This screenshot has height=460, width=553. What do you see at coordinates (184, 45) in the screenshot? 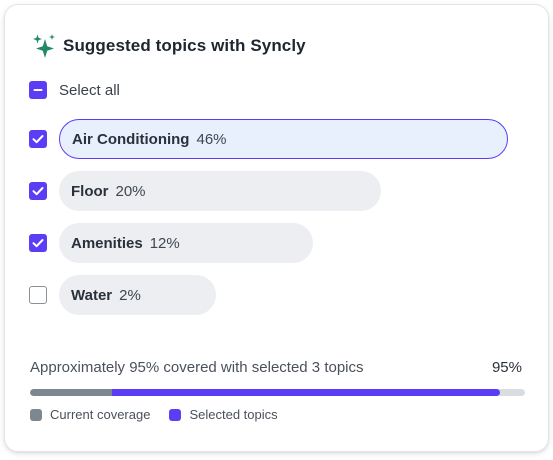
I see `card-title: Suggested topics with Syncly` at bounding box center [184, 45].